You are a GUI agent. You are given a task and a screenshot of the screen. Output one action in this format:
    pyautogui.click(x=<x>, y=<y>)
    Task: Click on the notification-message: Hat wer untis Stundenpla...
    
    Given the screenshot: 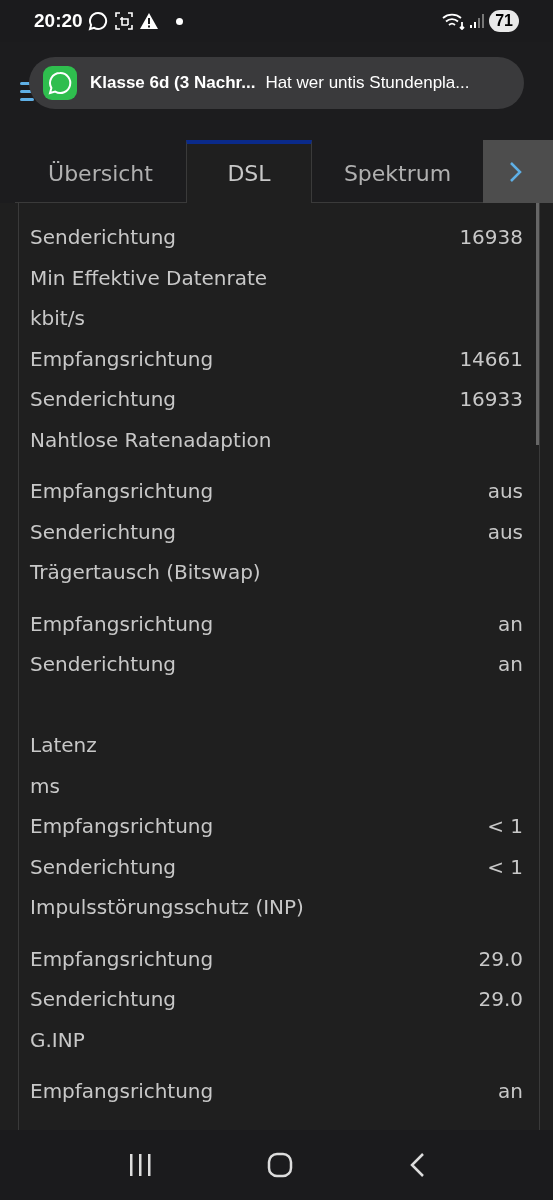 What is the action you would take?
    pyautogui.click(x=367, y=83)
    